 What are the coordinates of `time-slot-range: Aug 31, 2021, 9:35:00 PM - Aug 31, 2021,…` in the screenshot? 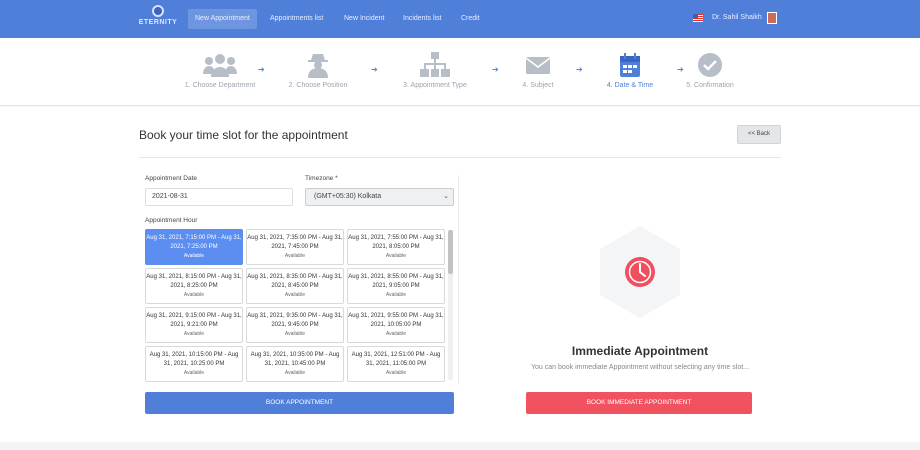 It's located at (295, 320).